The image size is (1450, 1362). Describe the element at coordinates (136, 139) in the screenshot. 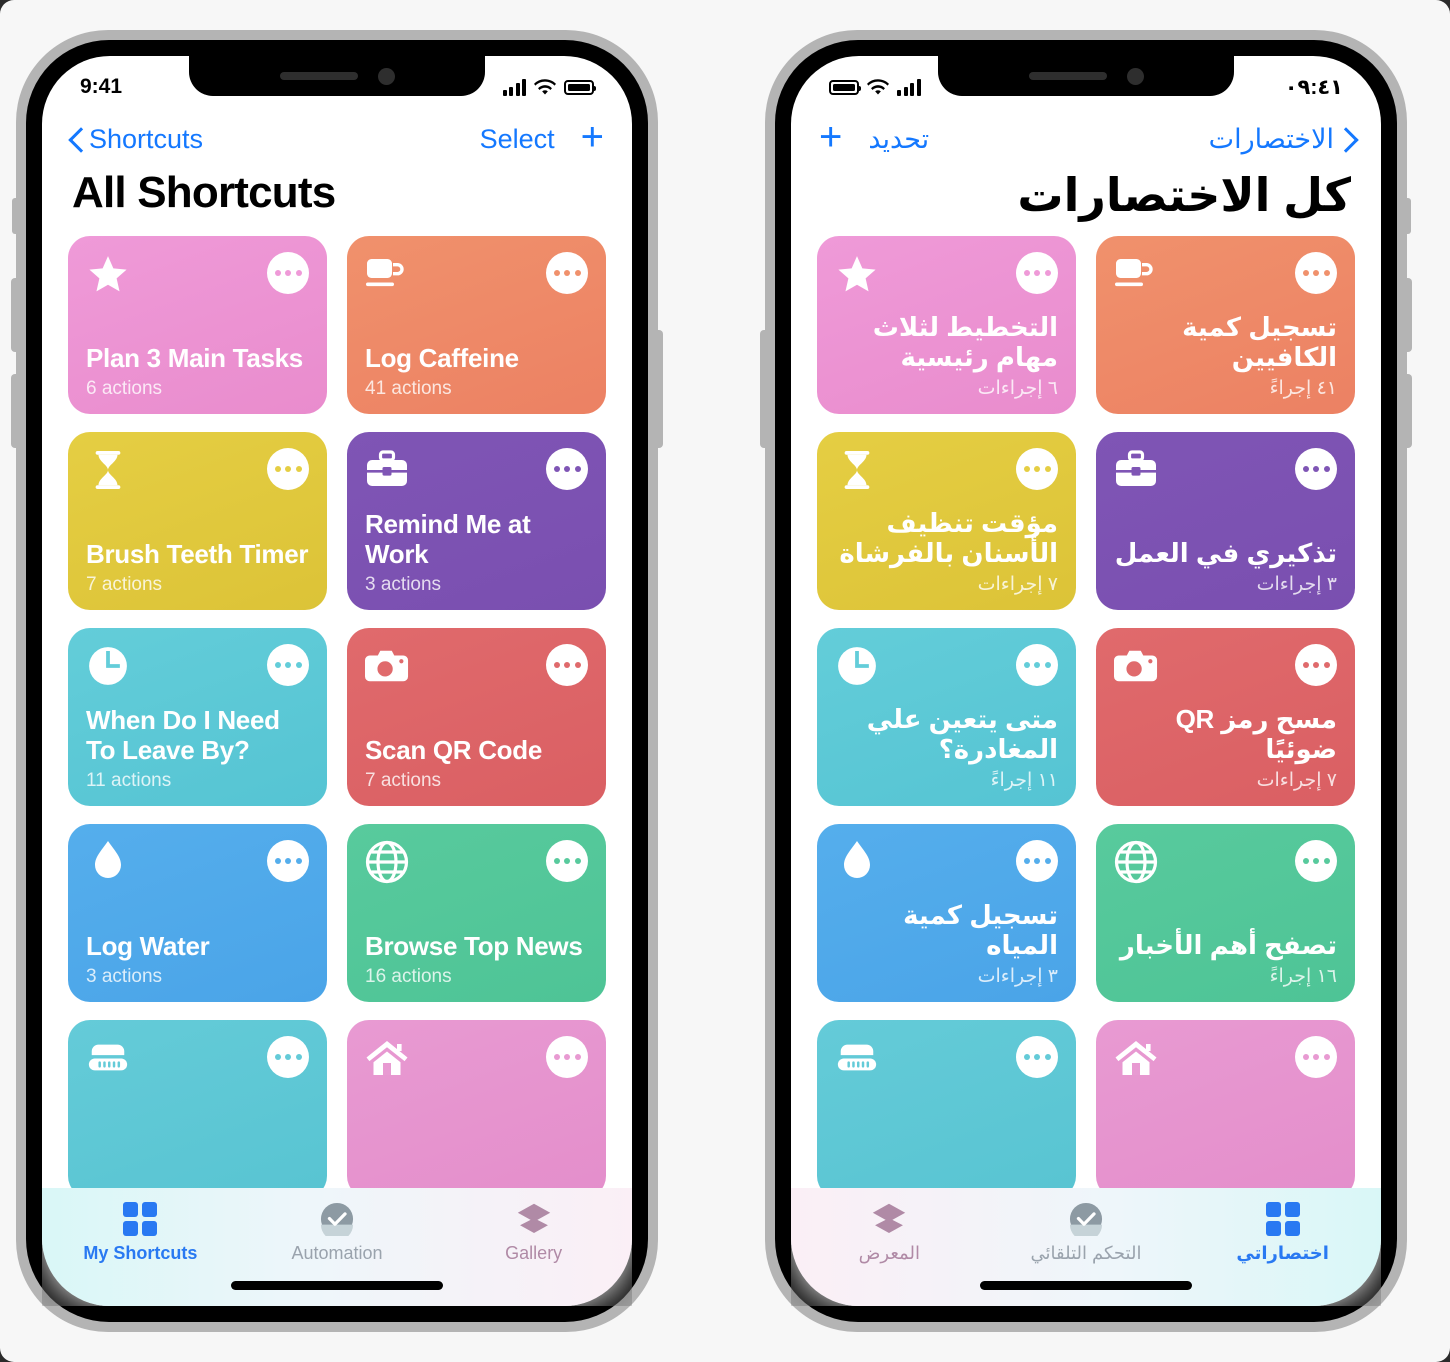

I see `back-button: Shortcuts` at that location.